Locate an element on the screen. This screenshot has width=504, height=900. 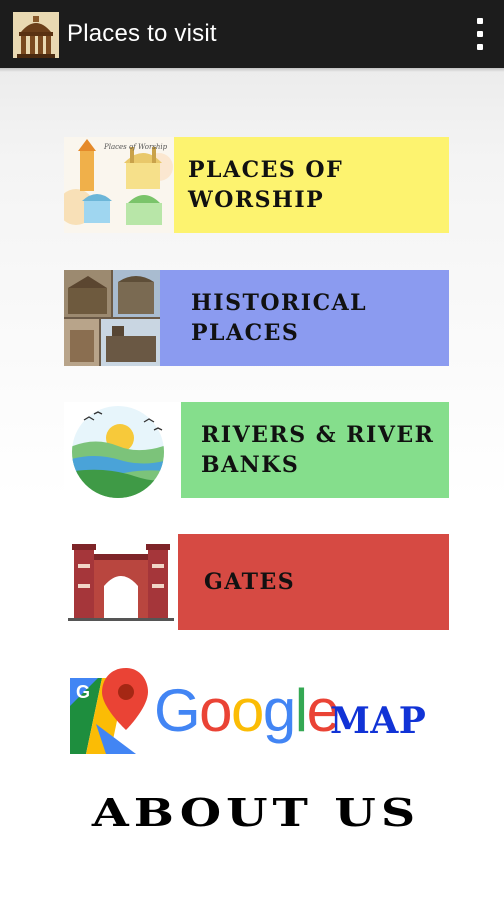
google-map-link: G Google MAP is located at coordinates (256, 711).